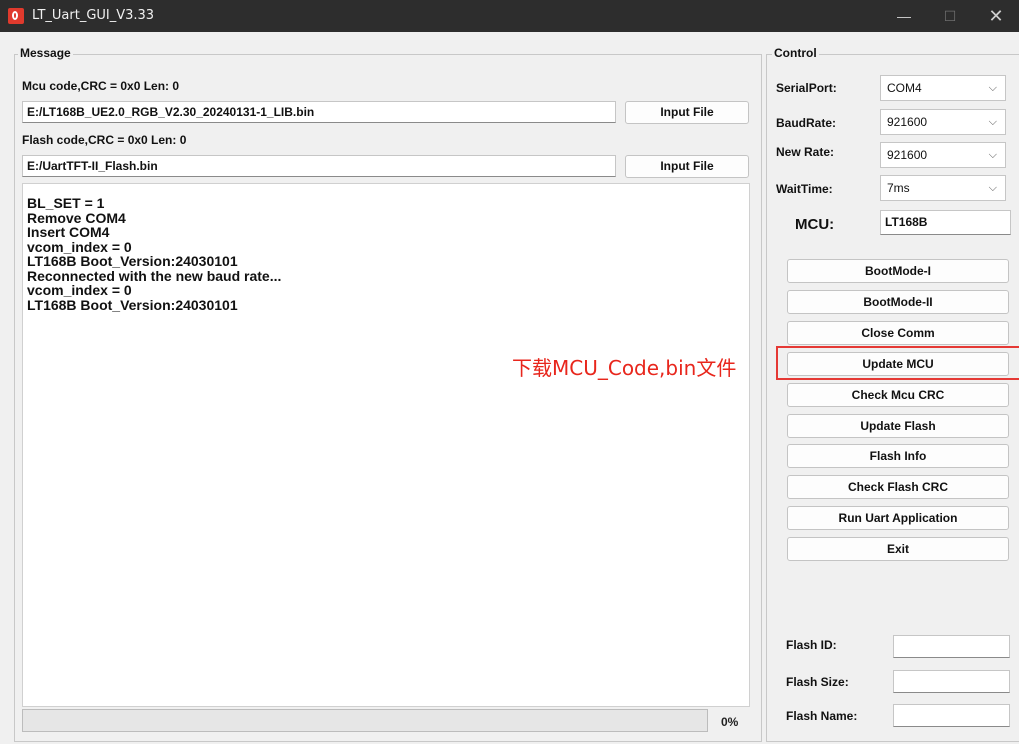 The image size is (1019, 744). Describe the element at coordinates (687, 166) in the screenshot. I see `flash-input-file-button: Input File` at that location.